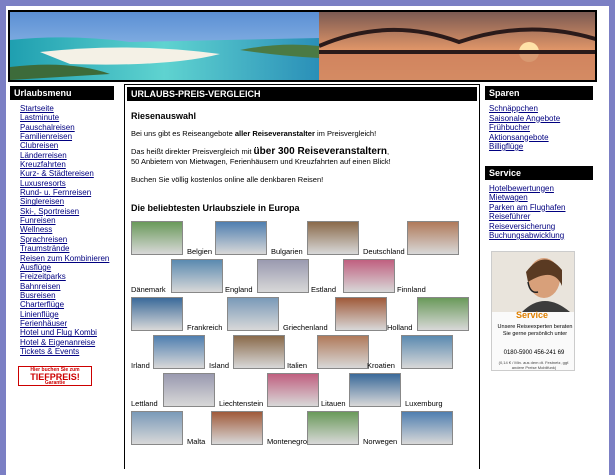  Describe the element at coordinates (522, 226) in the screenshot. I see `service-link: Reiseversicherung` at that location.